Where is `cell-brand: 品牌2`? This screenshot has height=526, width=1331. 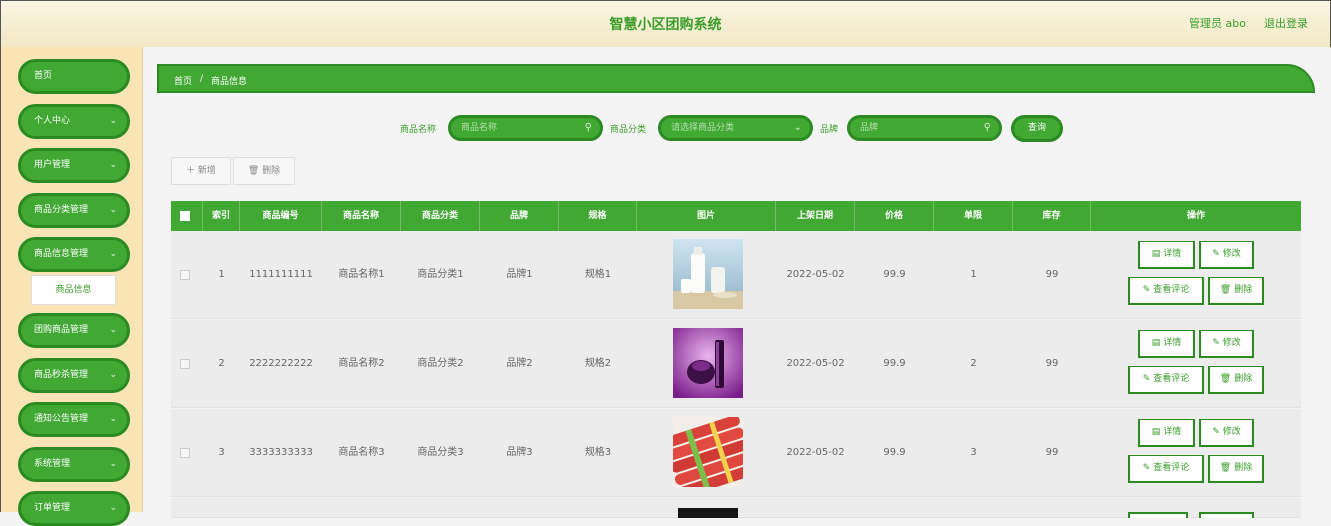
cell-brand: 品牌2 is located at coordinates (519, 363).